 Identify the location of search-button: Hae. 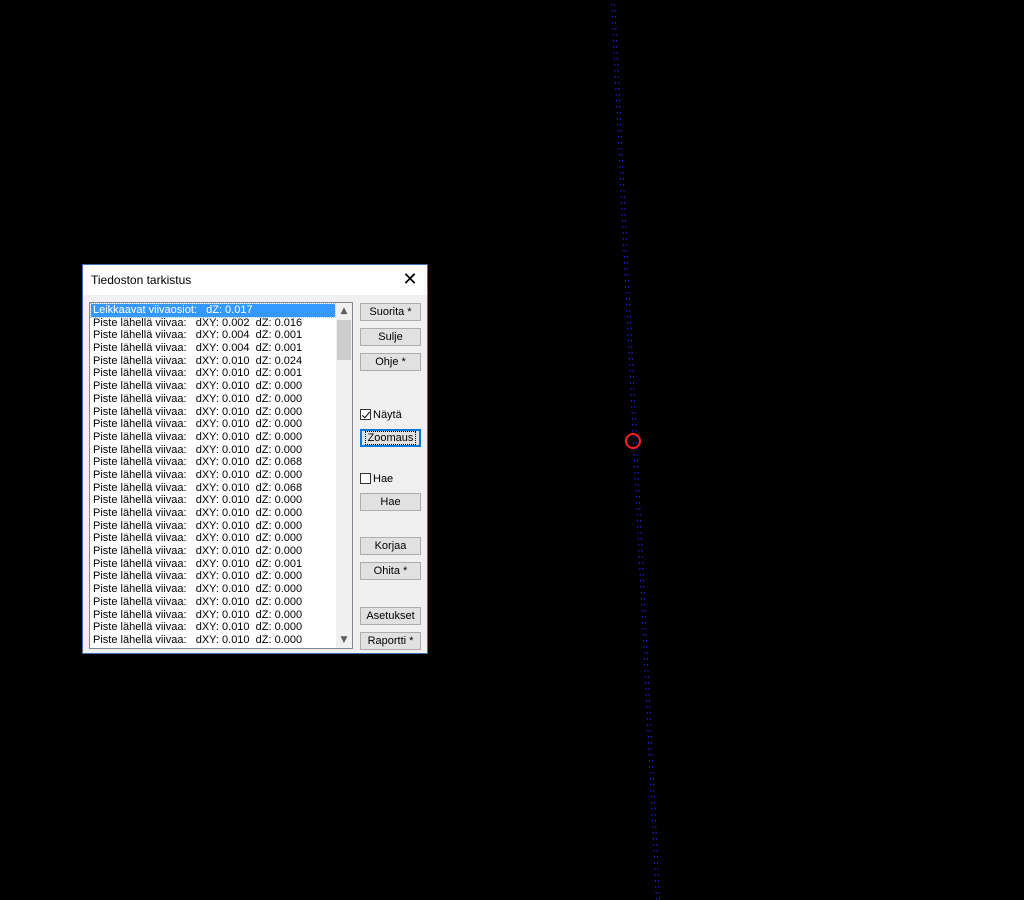
(390, 502).